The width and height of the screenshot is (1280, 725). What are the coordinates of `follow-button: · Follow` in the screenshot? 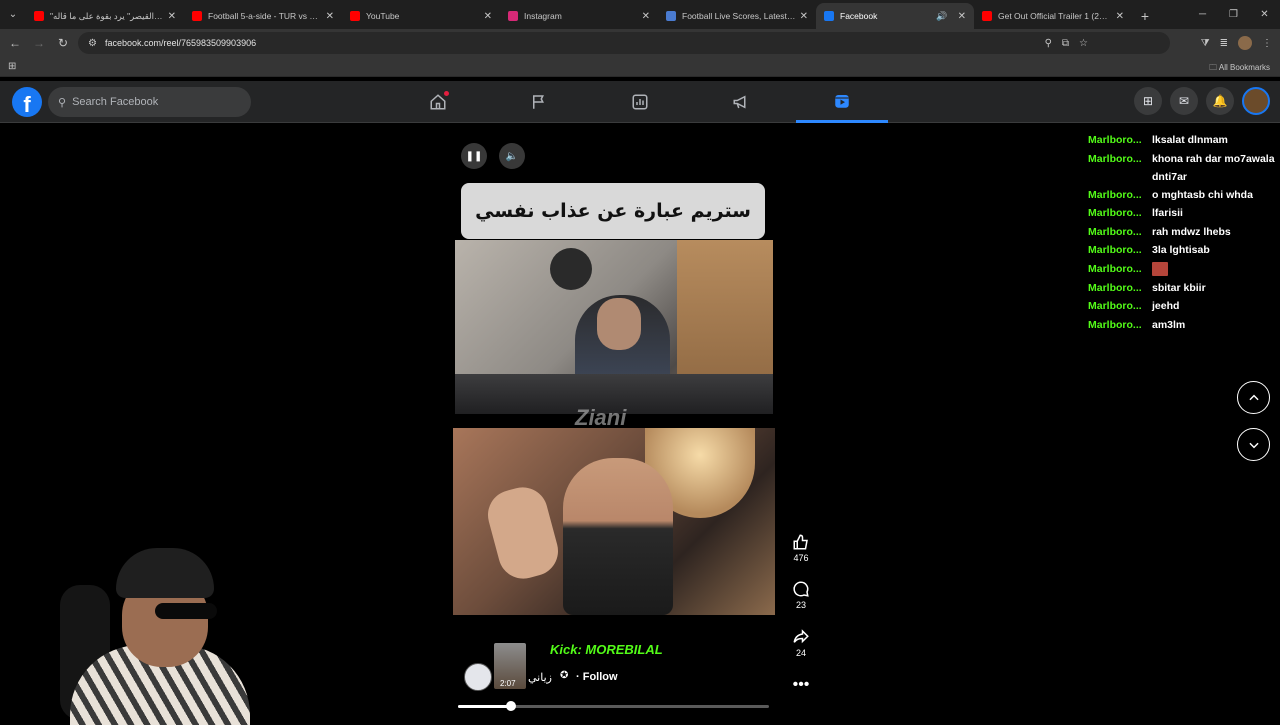 It's located at (597, 677).